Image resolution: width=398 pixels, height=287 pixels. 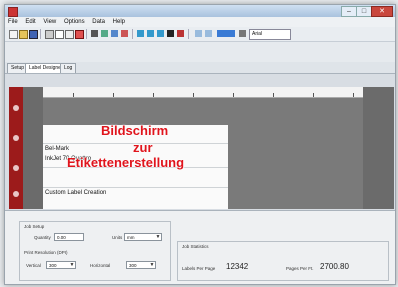 What do you see at coordinates (140, 33) in the screenshot?
I see `align-left-icon` at bounding box center [140, 33].